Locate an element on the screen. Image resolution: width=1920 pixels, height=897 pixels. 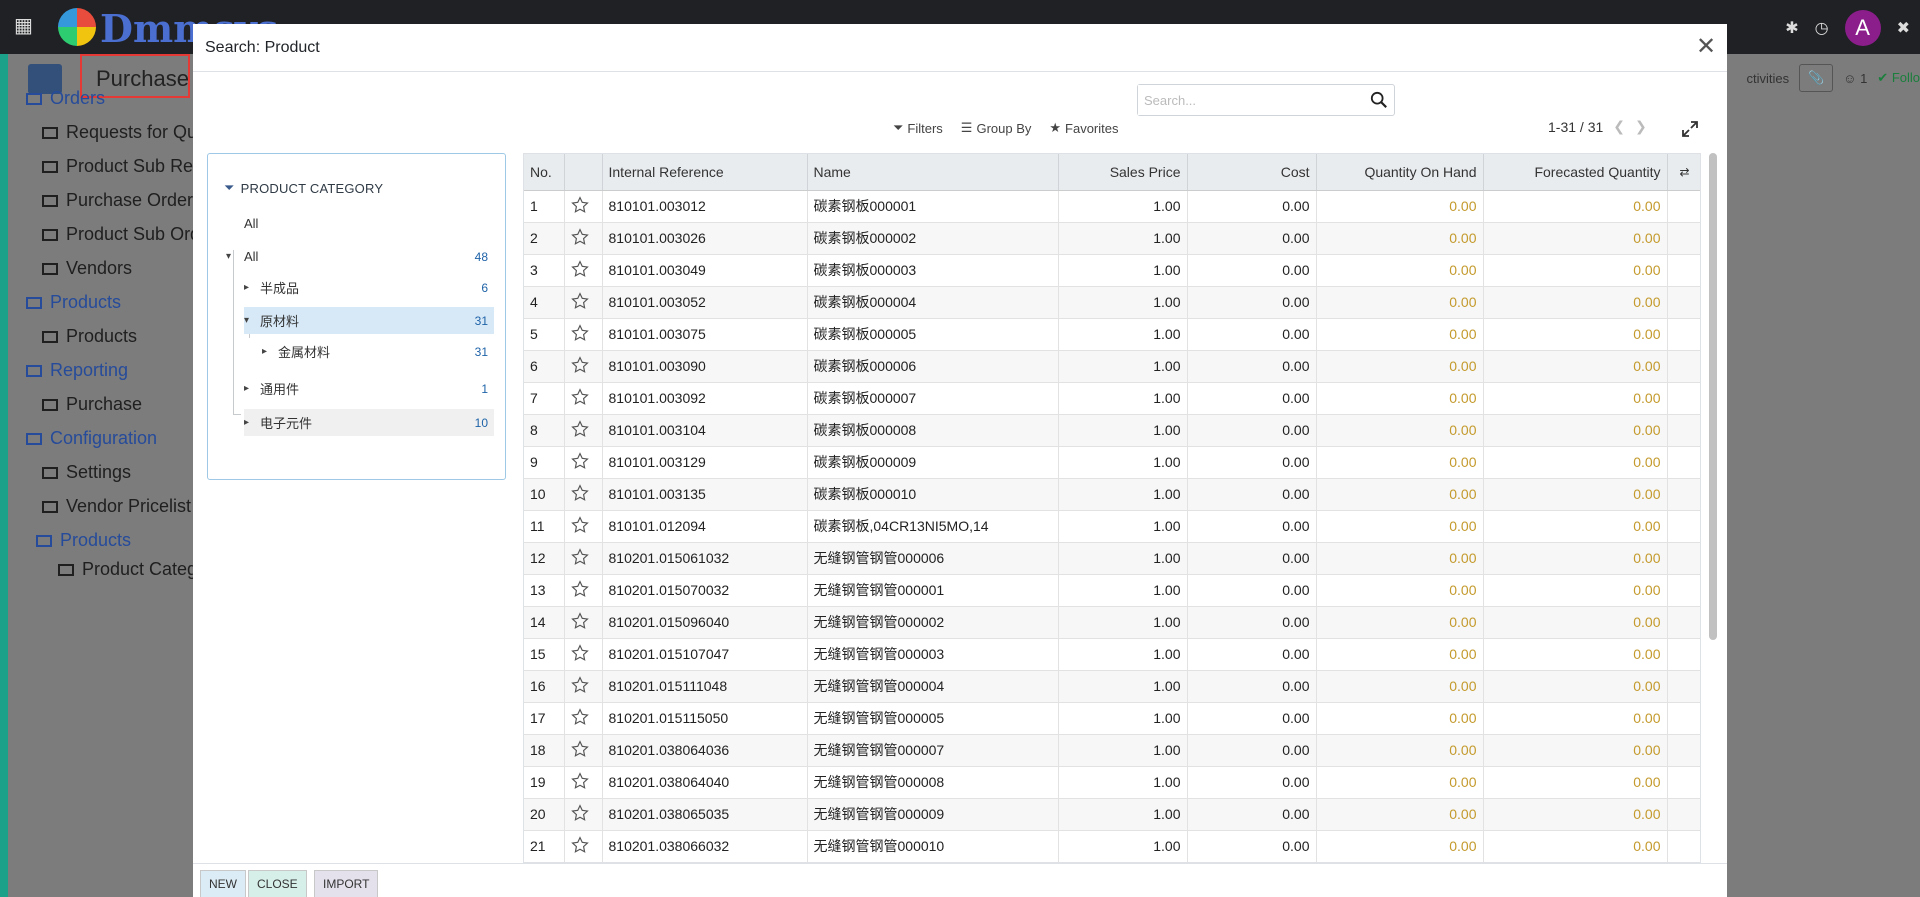
activities-label: ctivities is located at coordinates (1768, 78).